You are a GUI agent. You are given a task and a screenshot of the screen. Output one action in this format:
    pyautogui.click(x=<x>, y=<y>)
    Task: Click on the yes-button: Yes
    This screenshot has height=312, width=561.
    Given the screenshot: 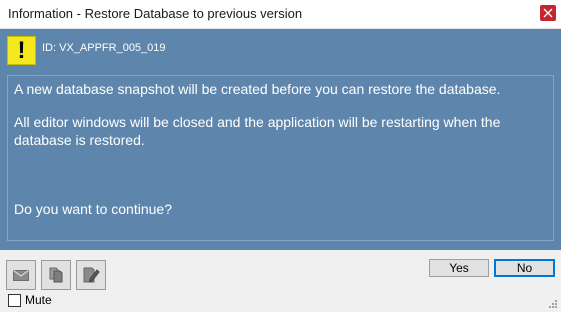 What is the action you would take?
    pyautogui.click(x=459, y=268)
    